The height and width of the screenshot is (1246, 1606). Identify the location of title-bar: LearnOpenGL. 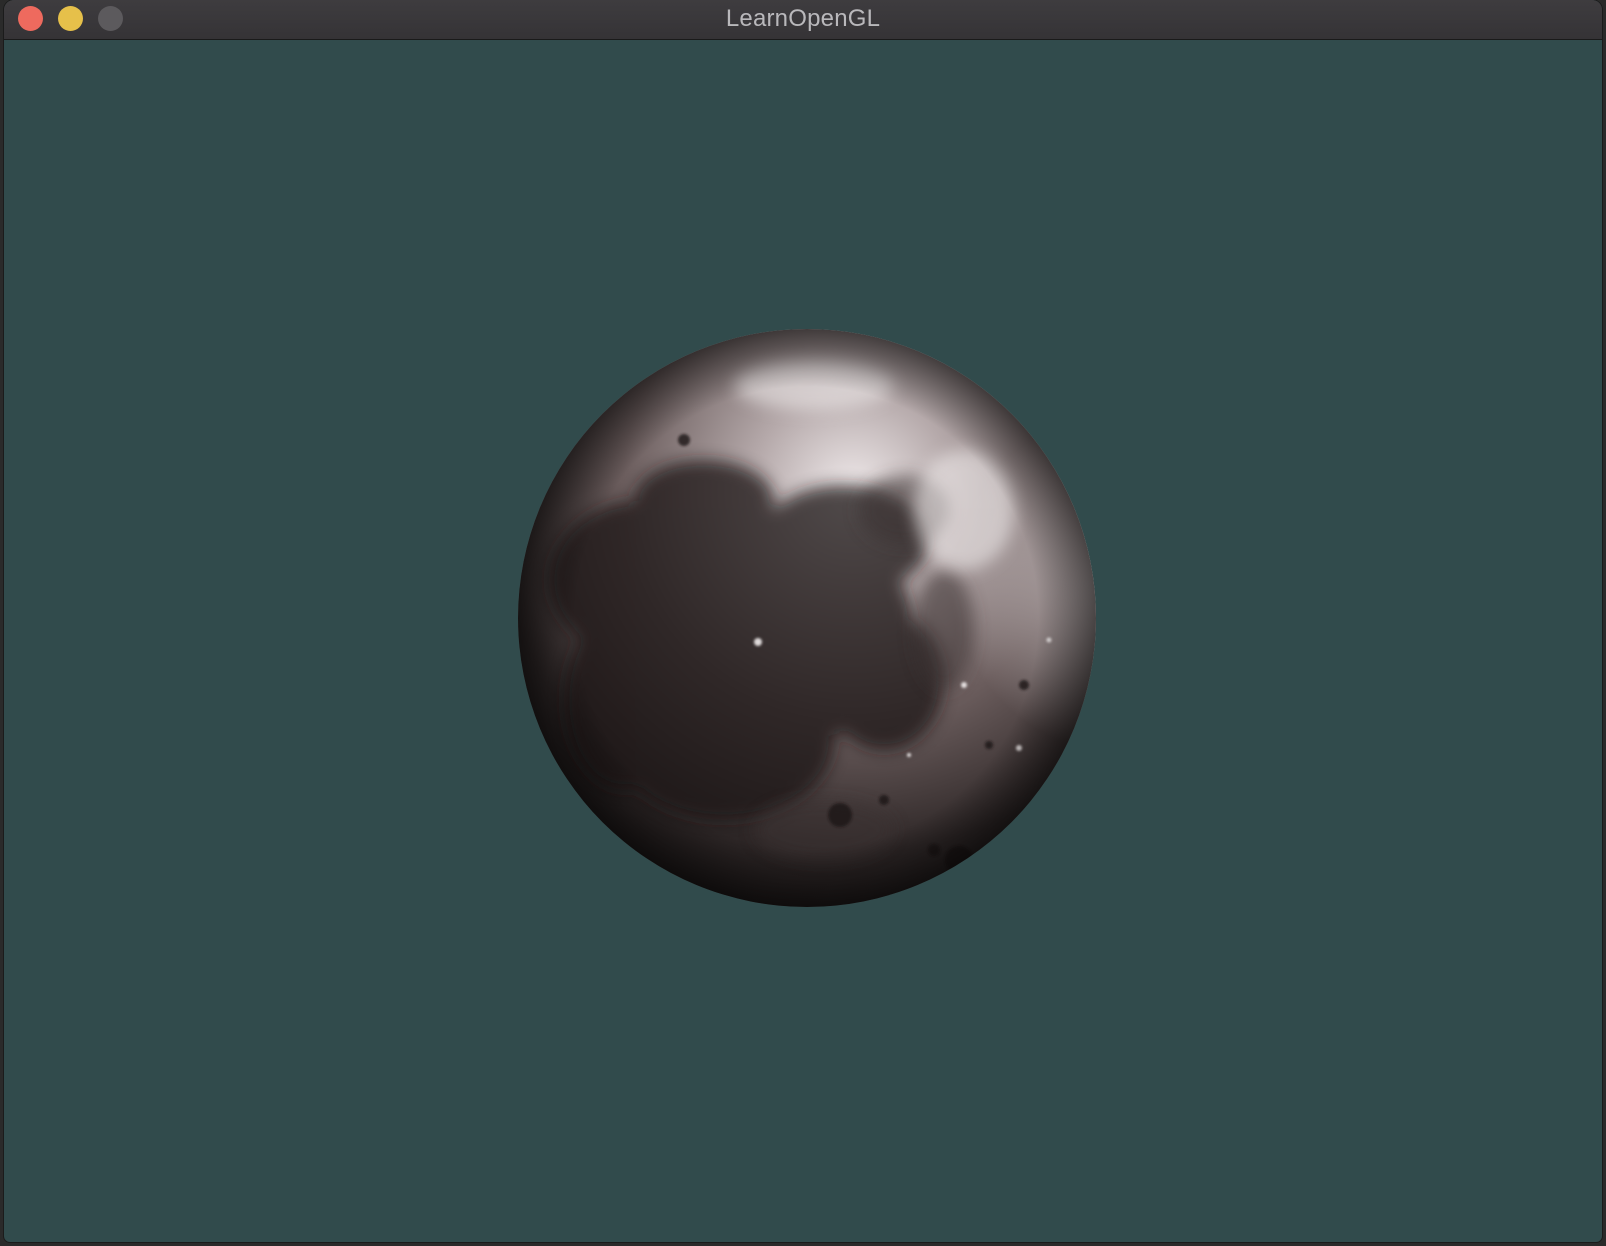
(803, 20).